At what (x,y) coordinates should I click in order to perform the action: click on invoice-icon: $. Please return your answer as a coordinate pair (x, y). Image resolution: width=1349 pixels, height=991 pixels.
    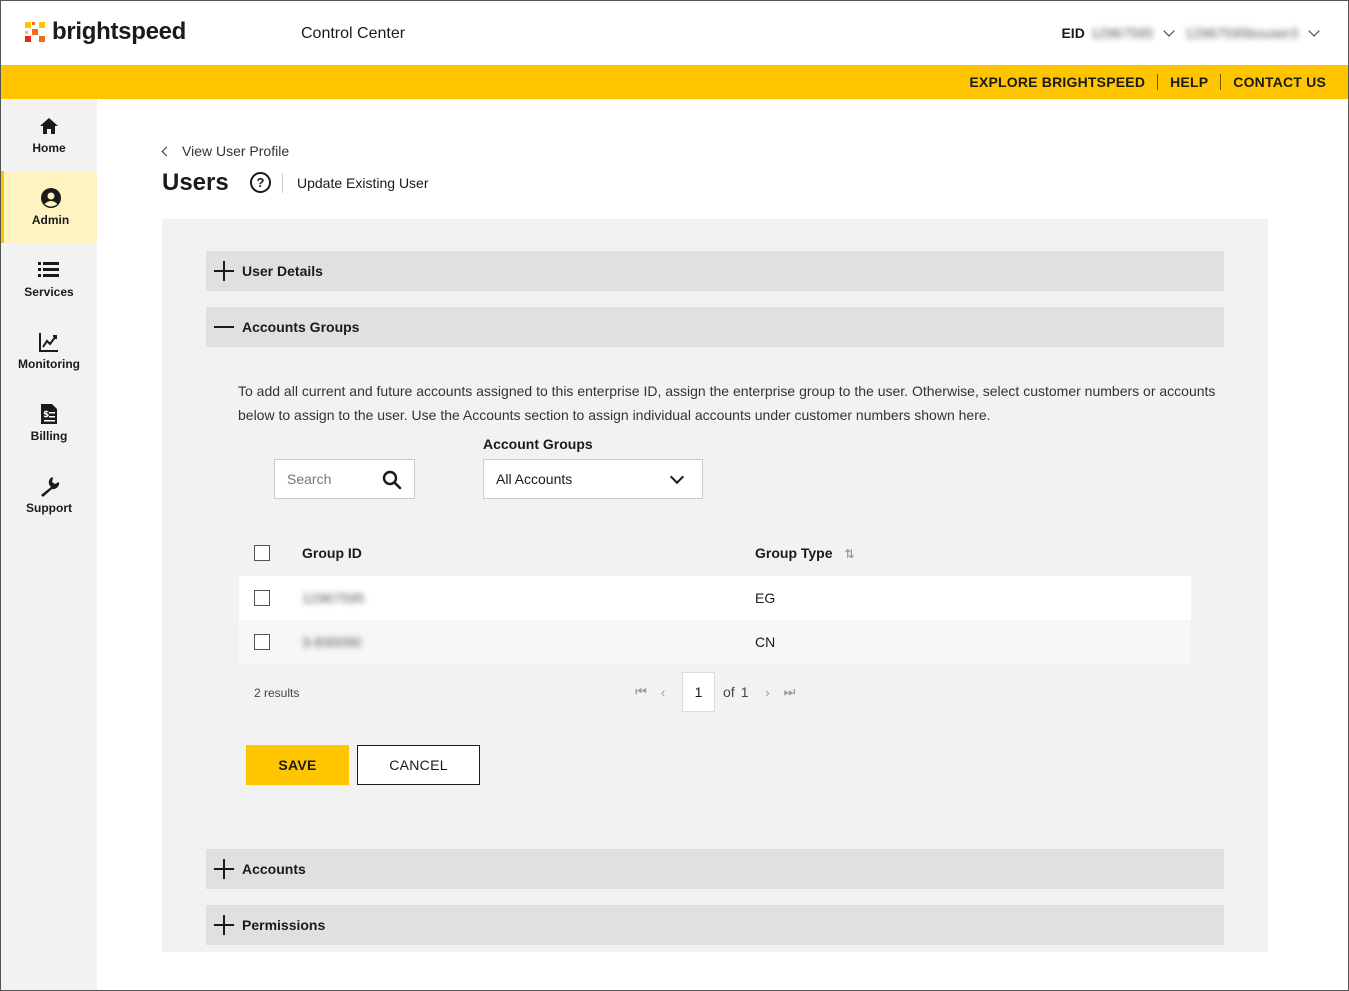
    Looking at the image, I should click on (49, 414).